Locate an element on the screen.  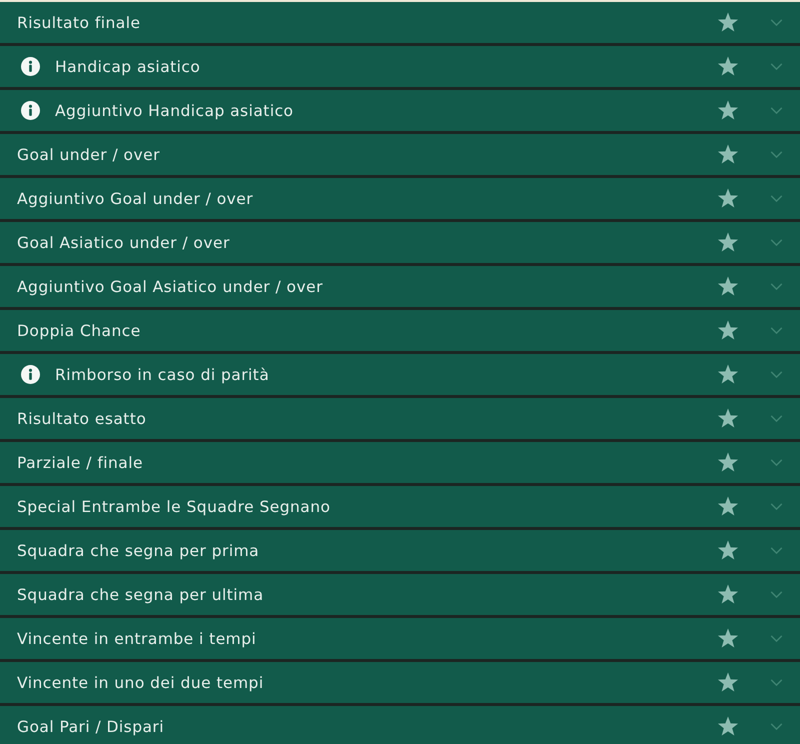
market-row: Squadra che segna per prima is located at coordinates (400, 552).